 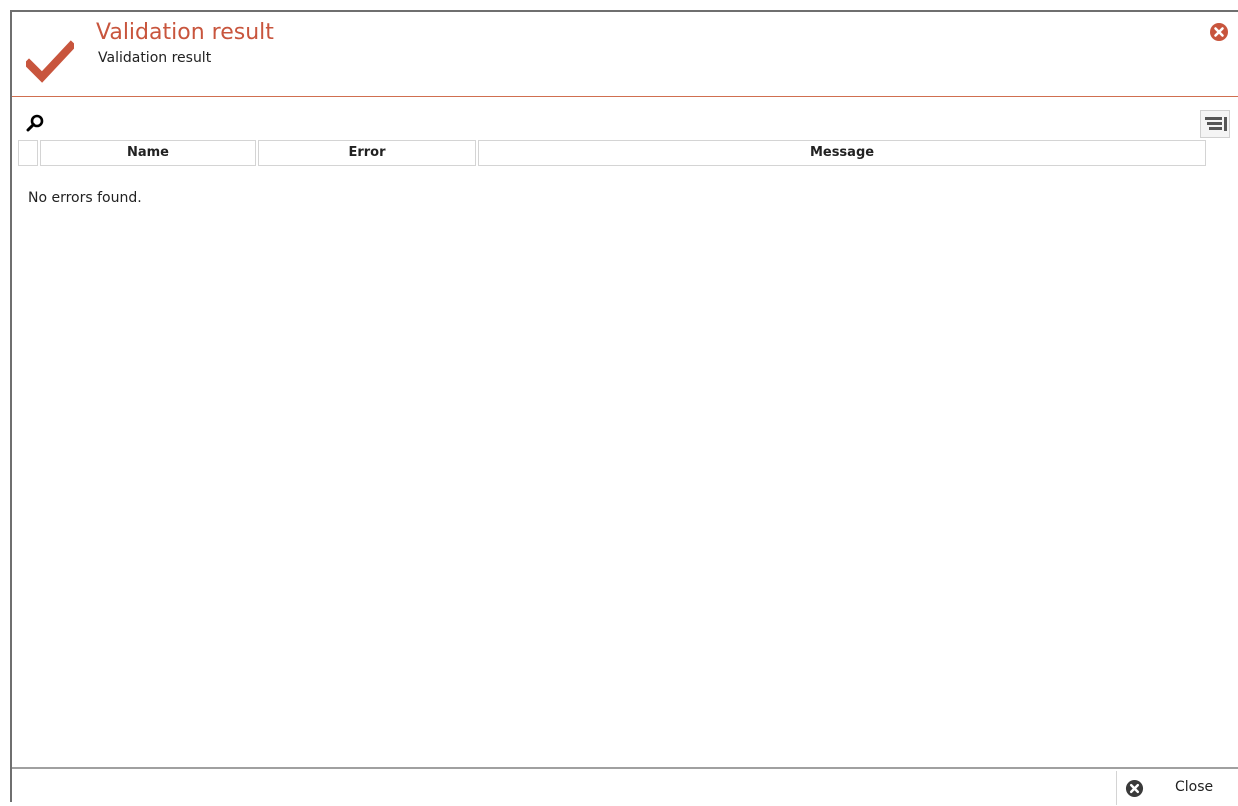 I want to click on dialog-footer: Close, so click(x=625, y=786).